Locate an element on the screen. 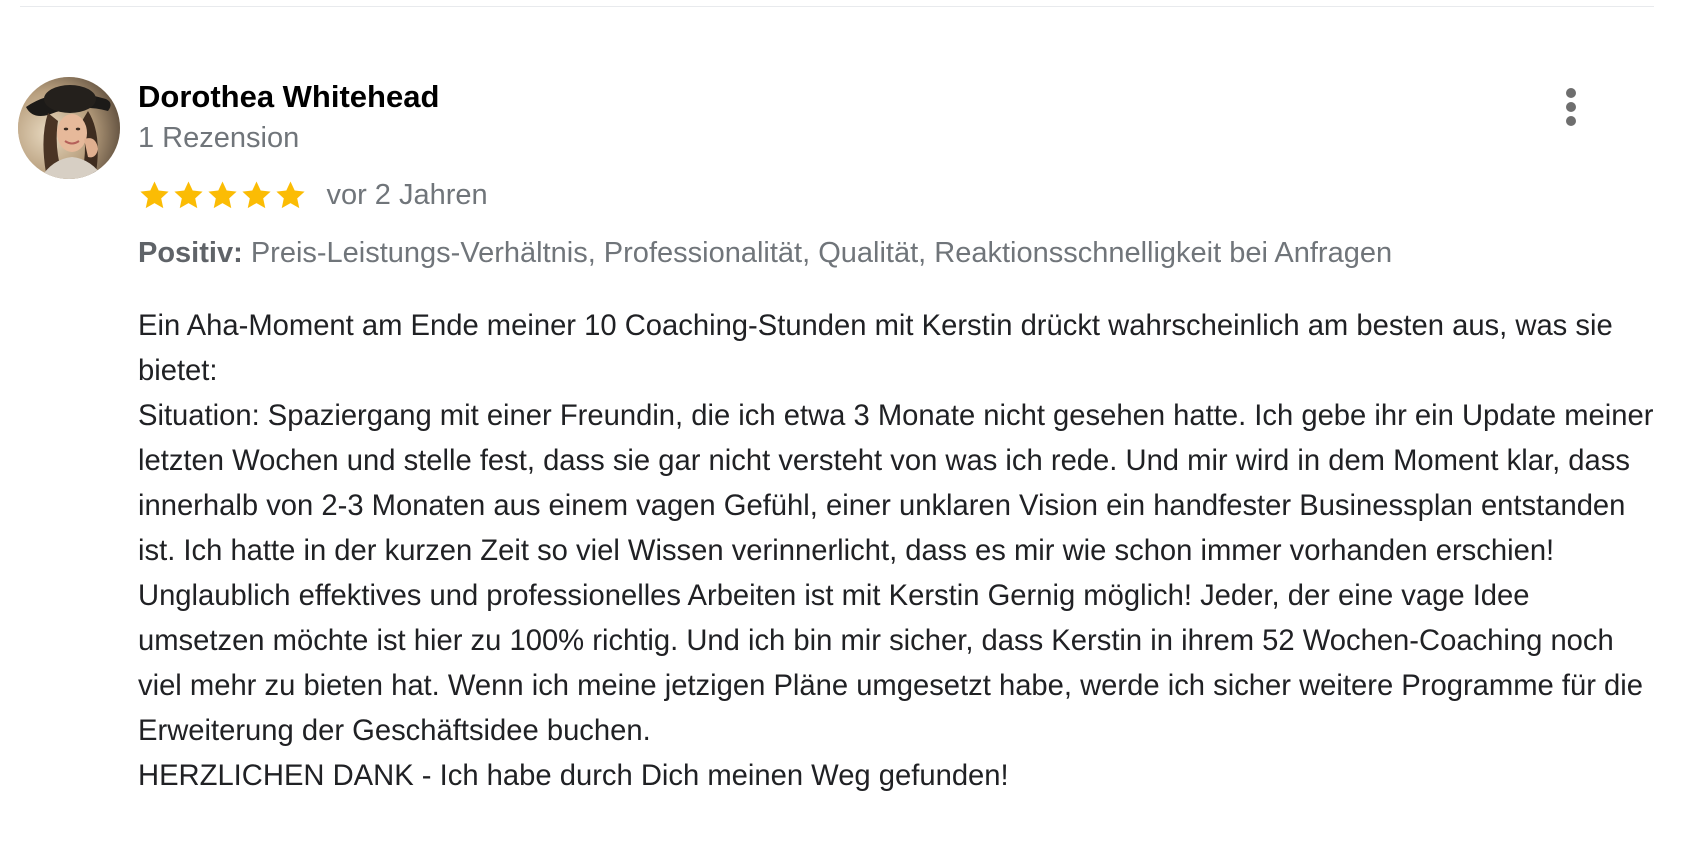 The width and height of the screenshot is (1681, 862). author-review-count: 1 Rezension is located at coordinates (218, 138).